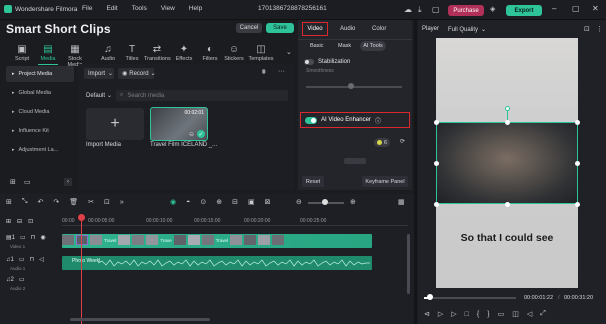  Describe the element at coordinates (299, 202) in the screenshot. I see `zoom-out-icon: ⊖` at that location.